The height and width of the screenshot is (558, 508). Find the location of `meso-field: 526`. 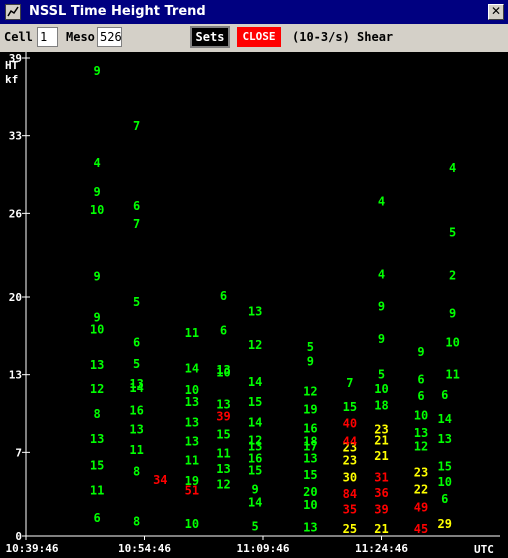

meso-field: 526 is located at coordinates (109, 37).